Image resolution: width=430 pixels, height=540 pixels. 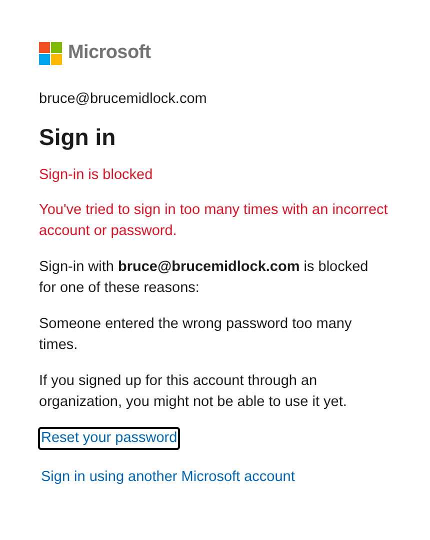 What do you see at coordinates (123, 99) in the screenshot?
I see `account-email: bruce@brucemidlock.com` at bounding box center [123, 99].